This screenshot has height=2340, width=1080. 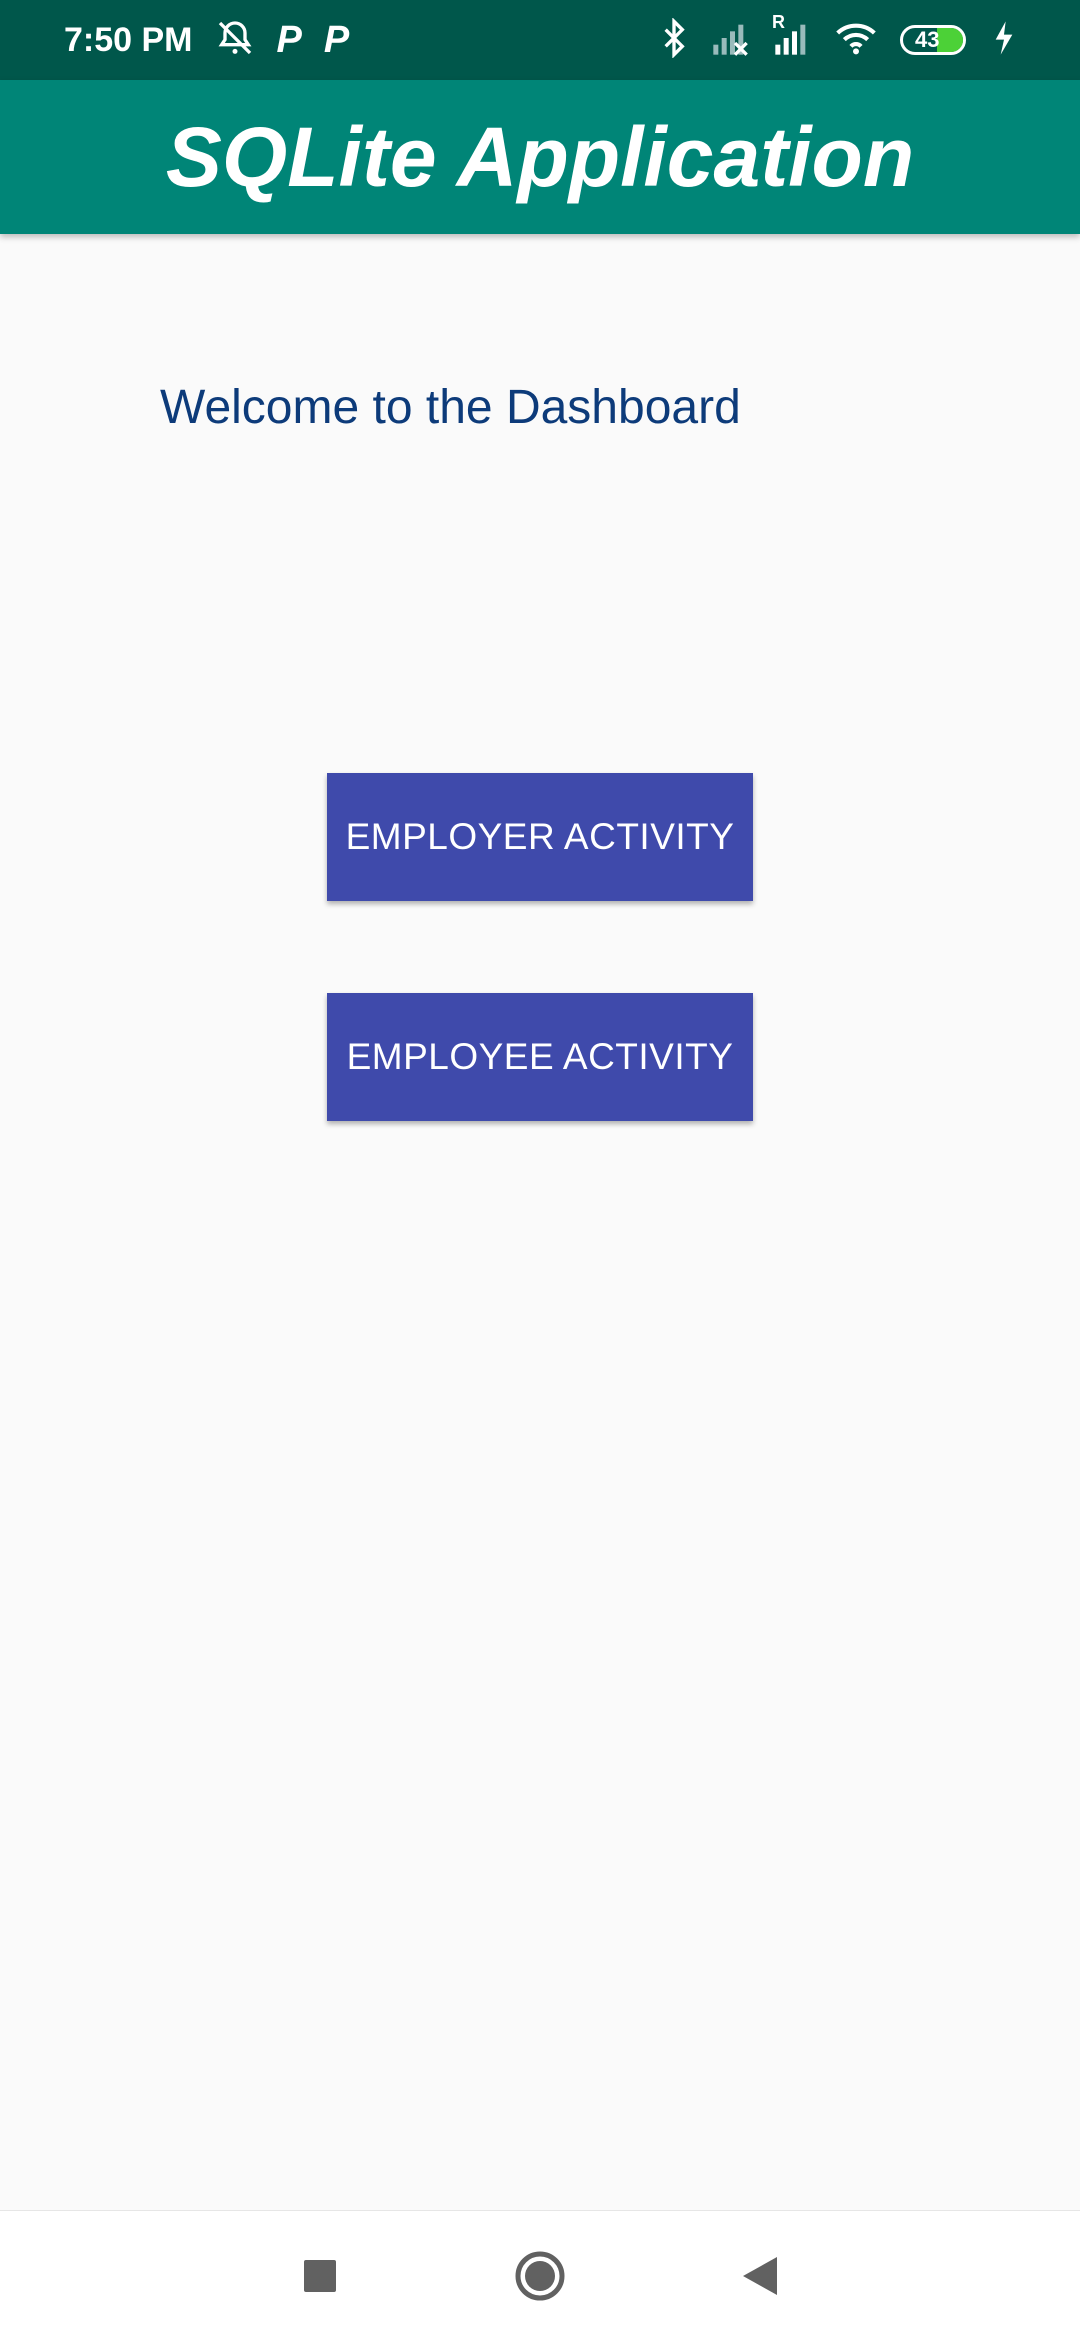 I want to click on signal-icon, so click(x=730, y=40).